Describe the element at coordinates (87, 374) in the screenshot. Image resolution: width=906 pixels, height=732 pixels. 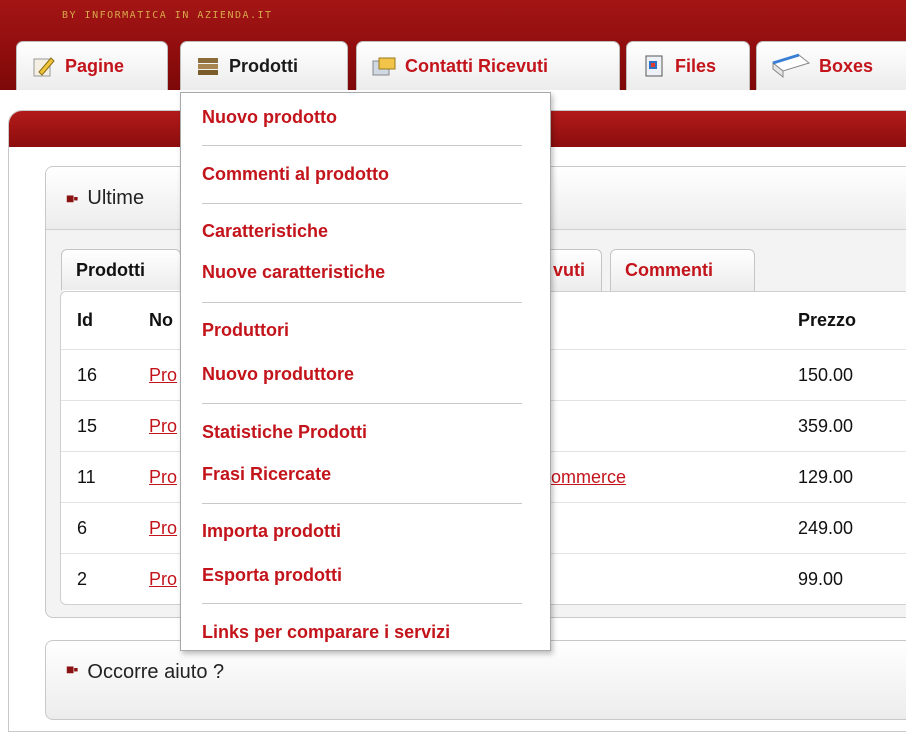
I see `cell-id: 16` at that location.